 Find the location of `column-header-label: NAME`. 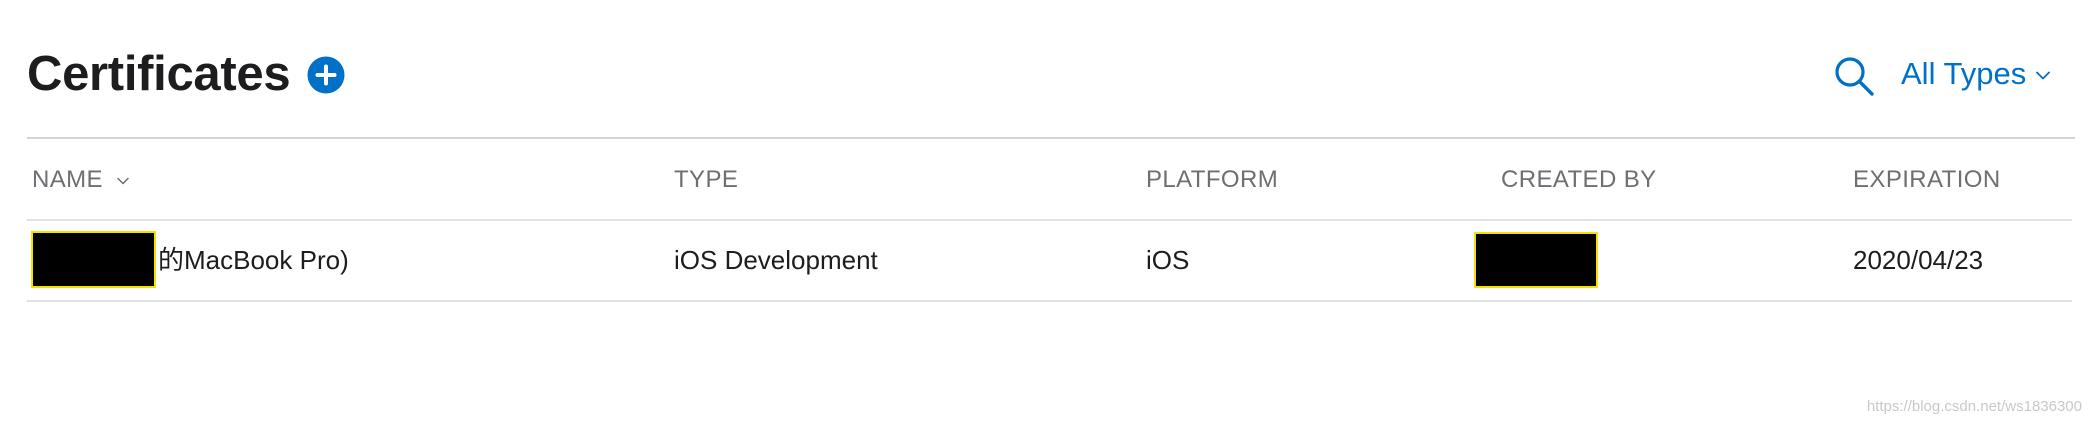

column-header-label: NAME is located at coordinates (67, 179).